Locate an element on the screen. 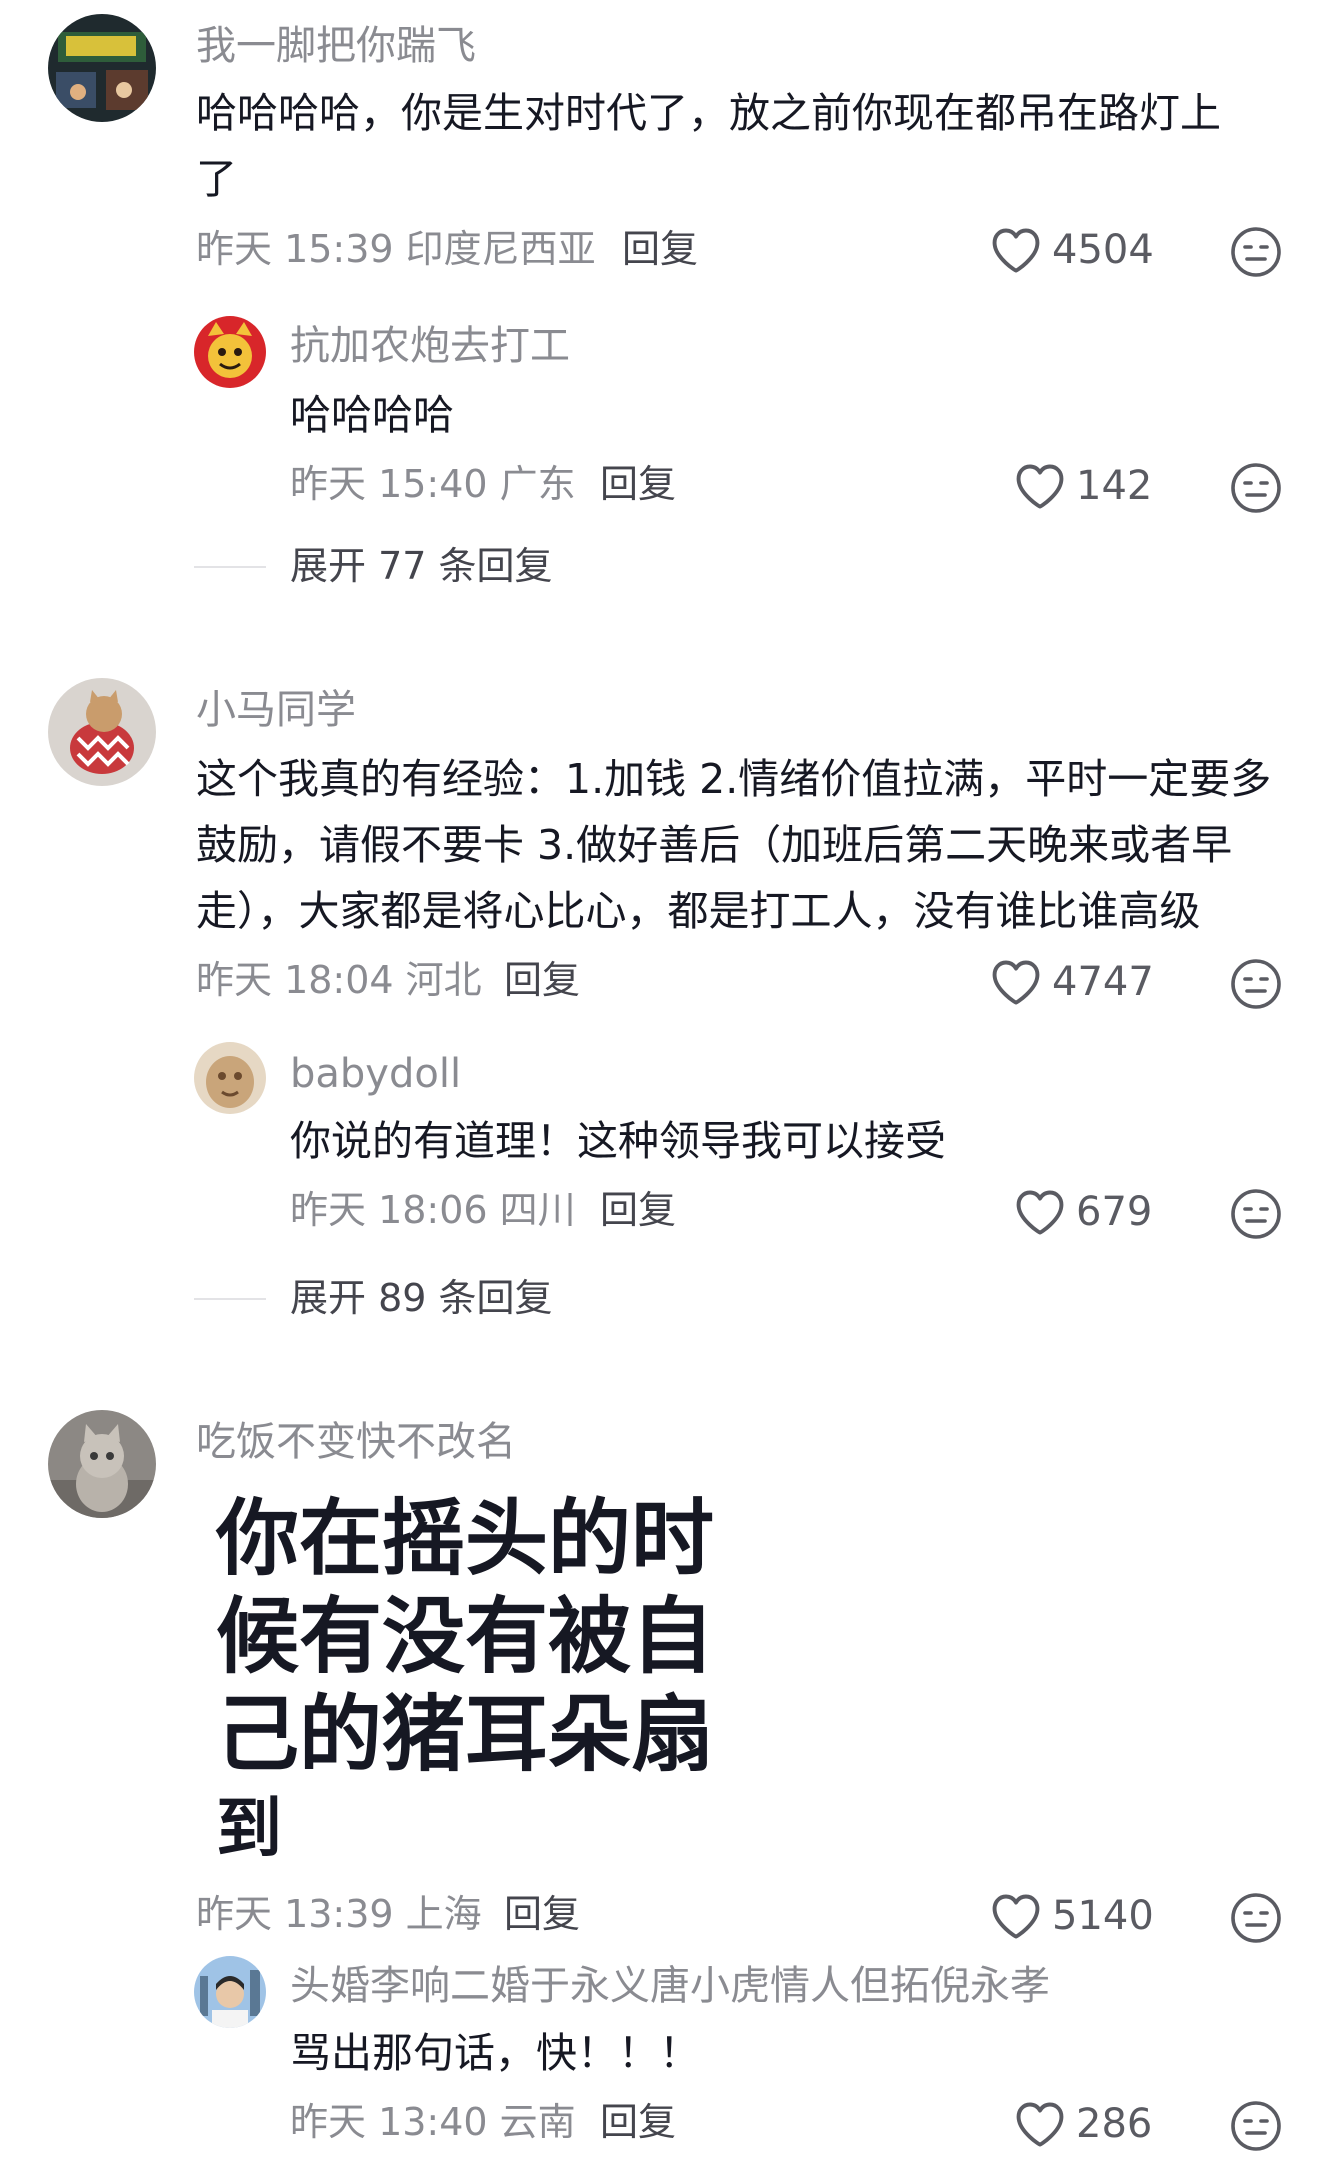 The height and width of the screenshot is (2175, 1320). reply-text: 哈哈哈哈 is located at coordinates (372, 415).